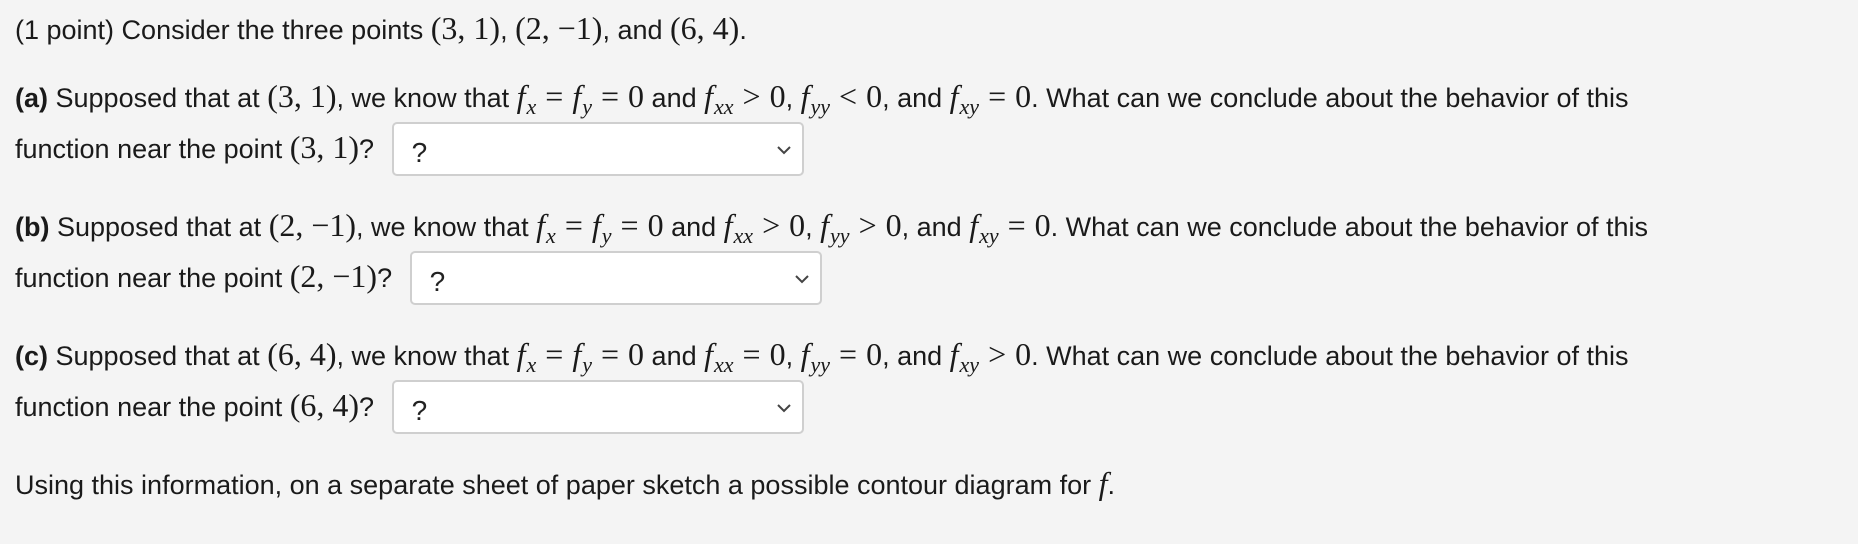 The image size is (1858, 544). What do you see at coordinates (531, 106) in the screenshot?
I see `sub-x: x` at bounding box center [531, 106].